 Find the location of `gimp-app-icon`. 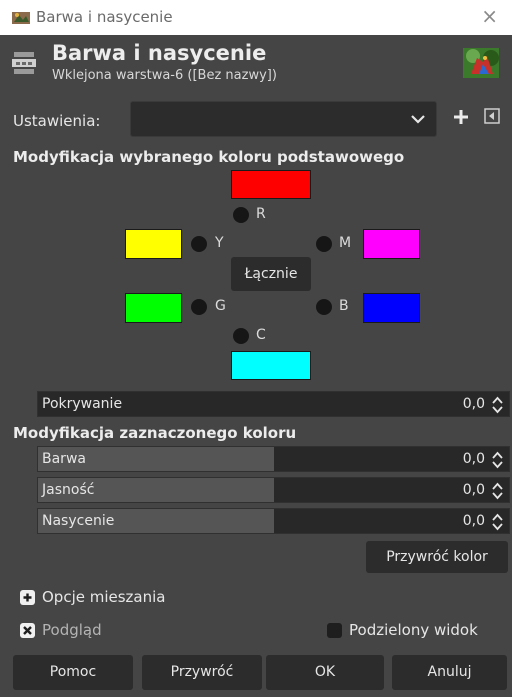

gimp-app-icon is located at coordinates (21, 18).